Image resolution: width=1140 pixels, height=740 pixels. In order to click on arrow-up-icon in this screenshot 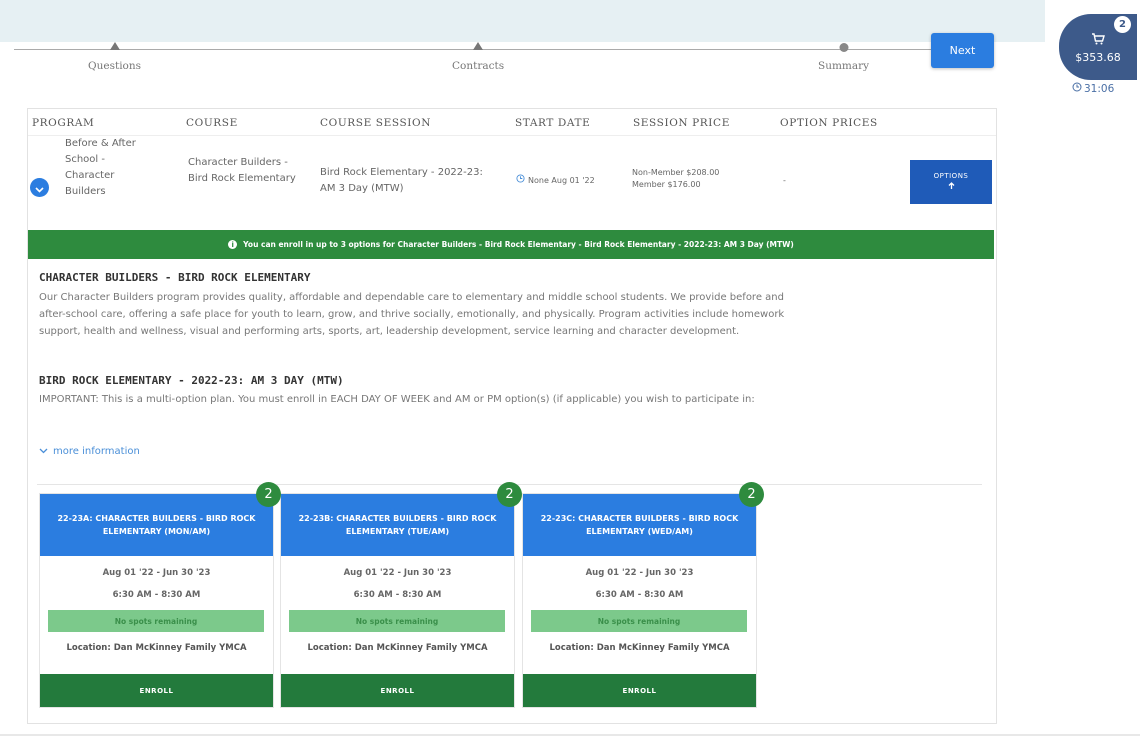, I will do `click(951, 187)`.